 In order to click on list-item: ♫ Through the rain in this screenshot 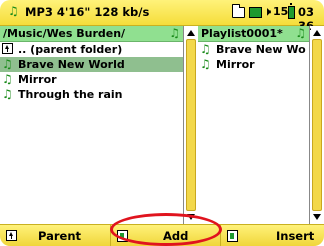, I will do `click(91, 94)`.